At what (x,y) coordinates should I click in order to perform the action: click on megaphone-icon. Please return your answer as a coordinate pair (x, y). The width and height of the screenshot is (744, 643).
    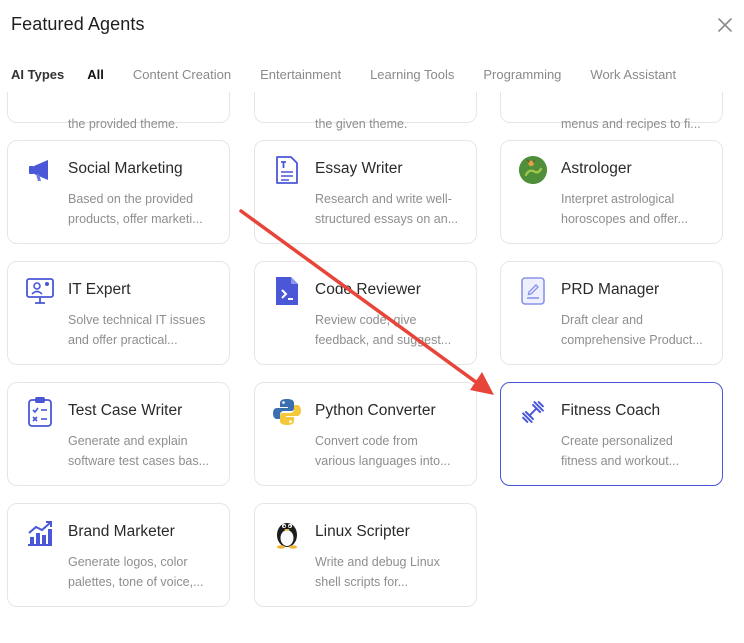
    Looking at the image, I should click on (40, 170).